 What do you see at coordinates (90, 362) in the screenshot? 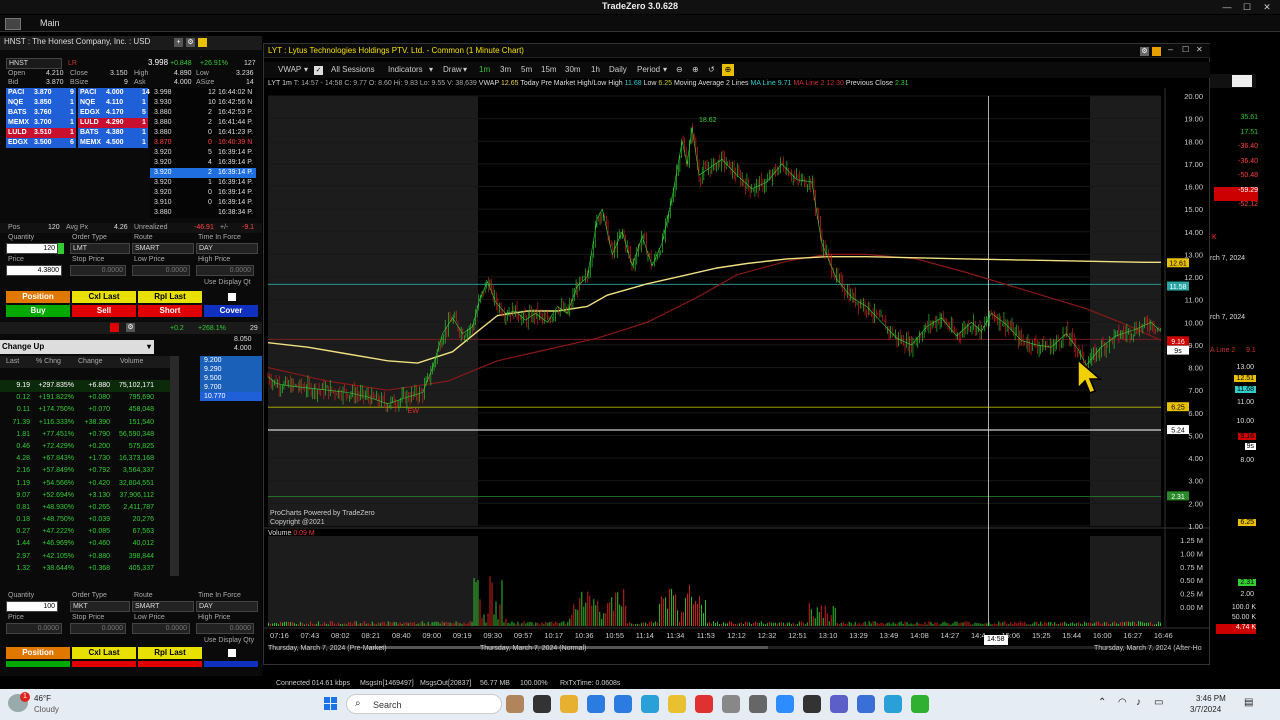
I see `col-change: Change` at bounding box center [90, 362].